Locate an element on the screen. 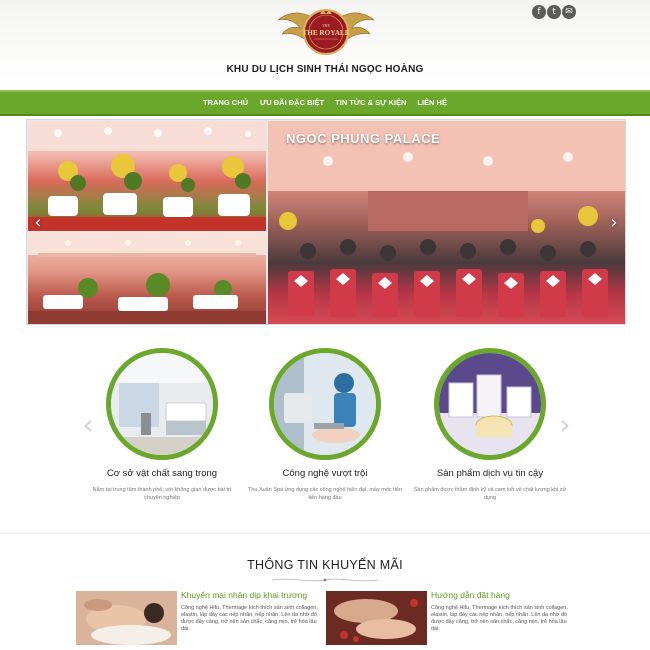 This screenshot has width=650, height=650. logo-subtext: THE is located at coordinates (326, 25).